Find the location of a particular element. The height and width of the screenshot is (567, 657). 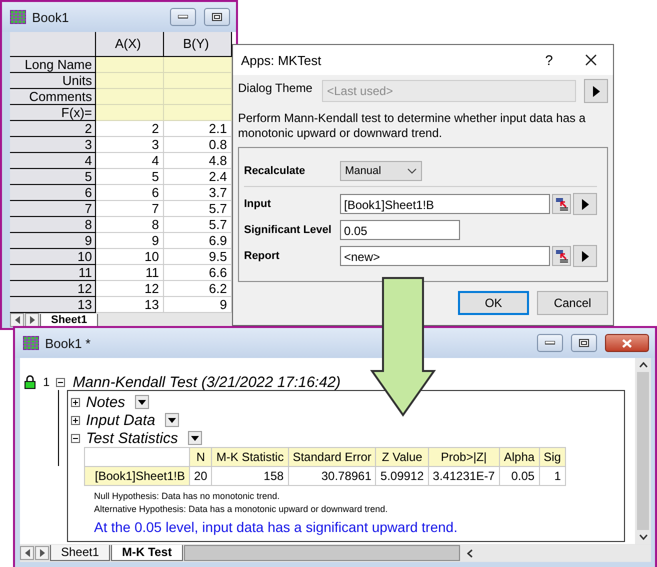

help-button: ? is located at coordinates (549, 60).